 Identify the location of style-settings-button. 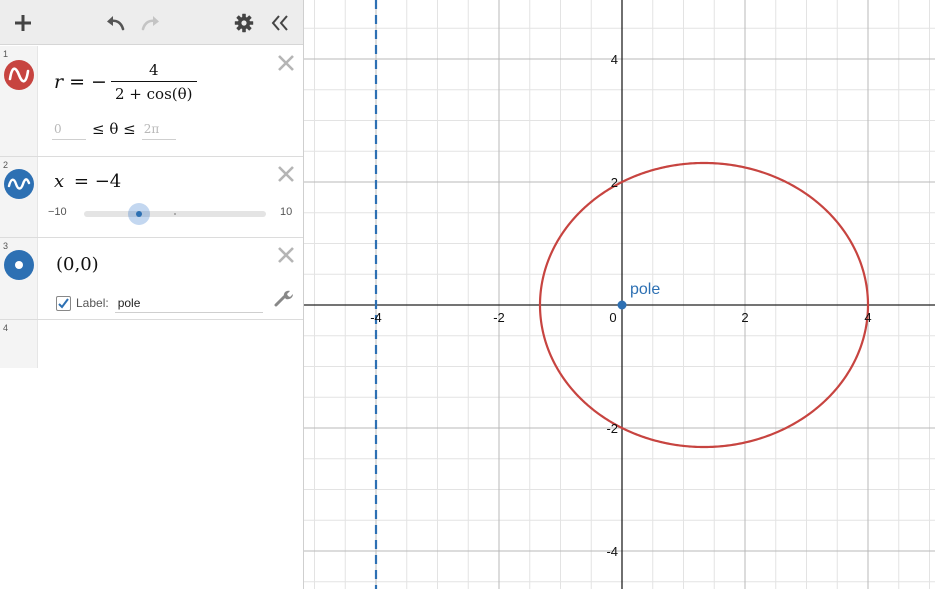
(283, 298).